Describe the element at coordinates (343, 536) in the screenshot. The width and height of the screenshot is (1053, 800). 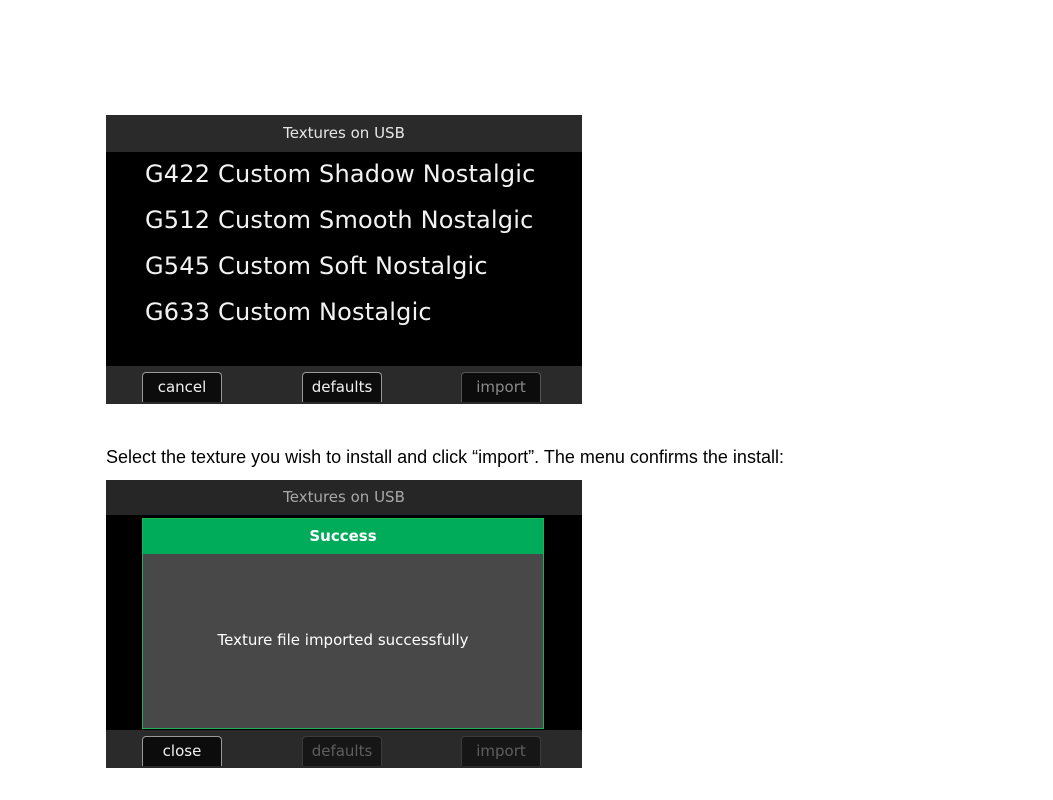
I see `dialog-title: Success` at that location.